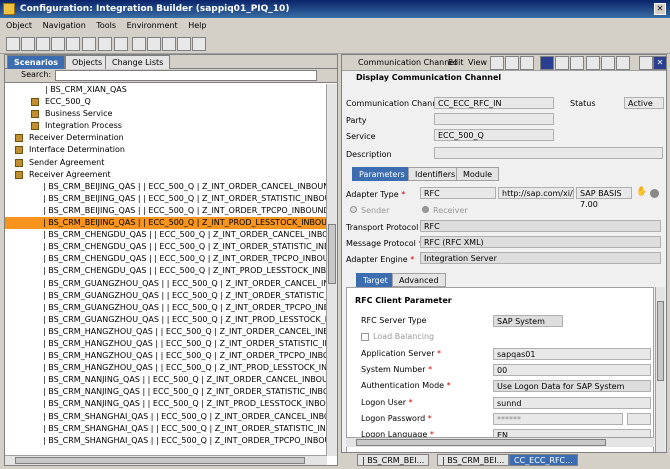 The image size is (670, 469). What do you see at coordinates (186, 75) in the screenshot?
I see `search-input` at bounding box center [186, 75].